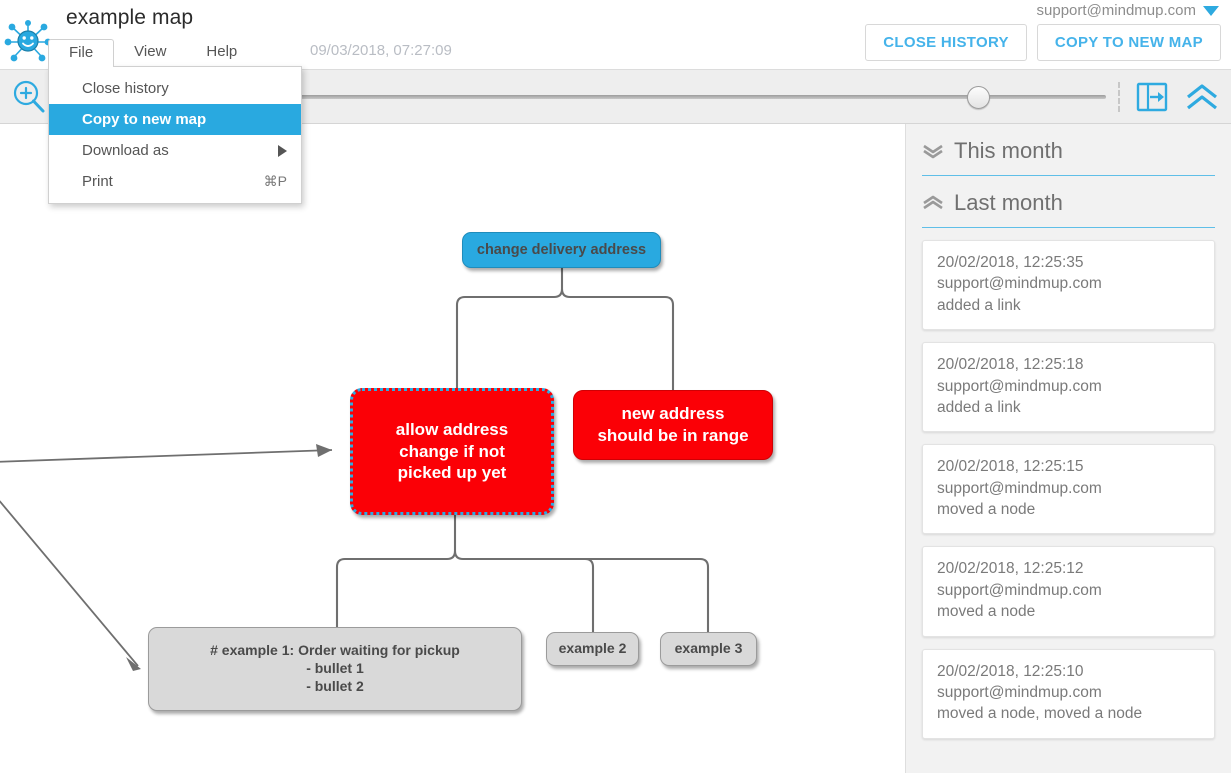  What do you see at coordinates (1211, 10) in the screenshot?
I see `caret-down-icon` at bounding box center [1211, 10].